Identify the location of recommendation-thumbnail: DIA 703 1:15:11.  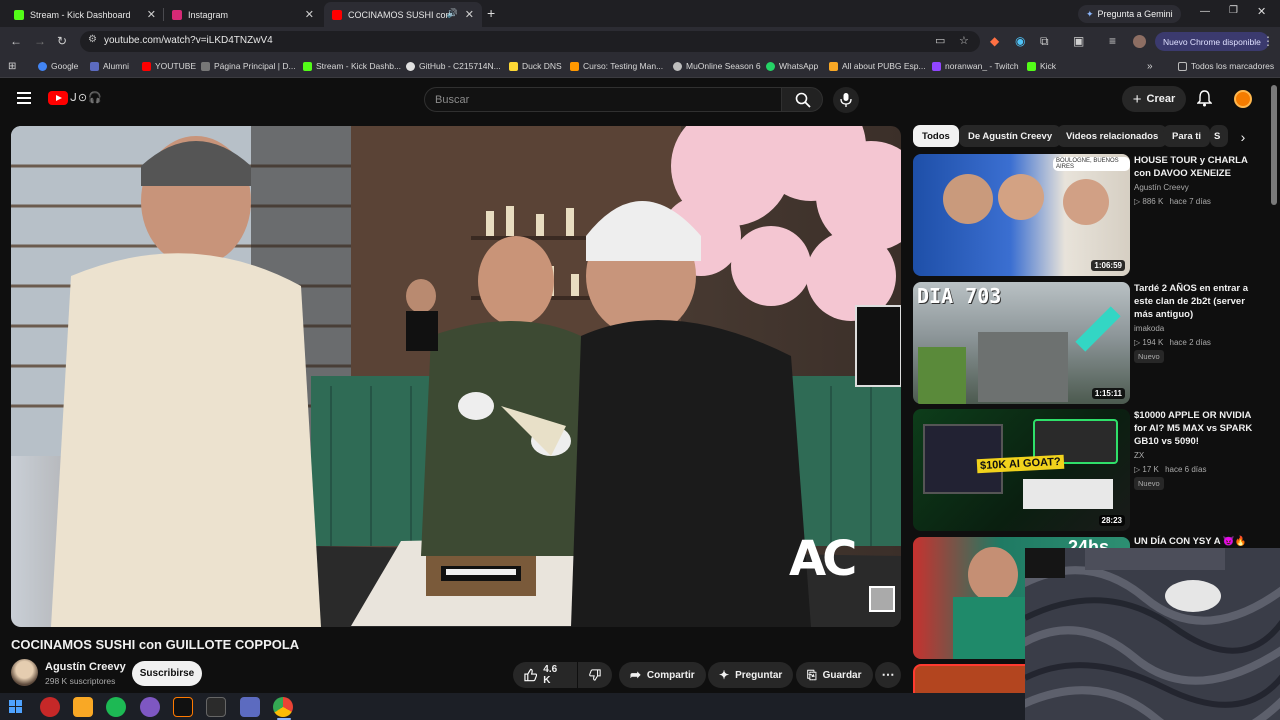
(1021, 343).